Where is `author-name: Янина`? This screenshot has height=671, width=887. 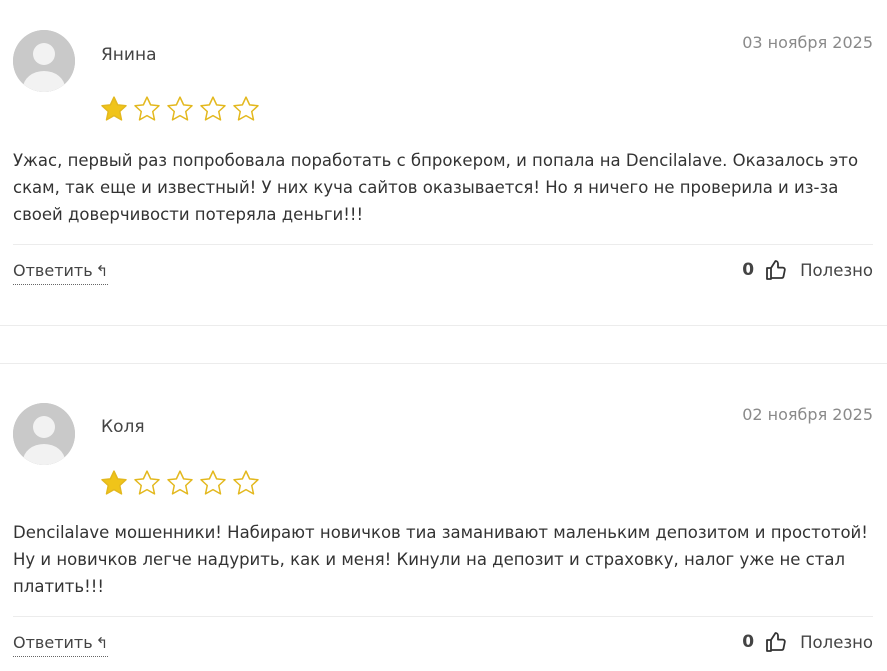
author-name: Янина is located at coordinates (129, 55).